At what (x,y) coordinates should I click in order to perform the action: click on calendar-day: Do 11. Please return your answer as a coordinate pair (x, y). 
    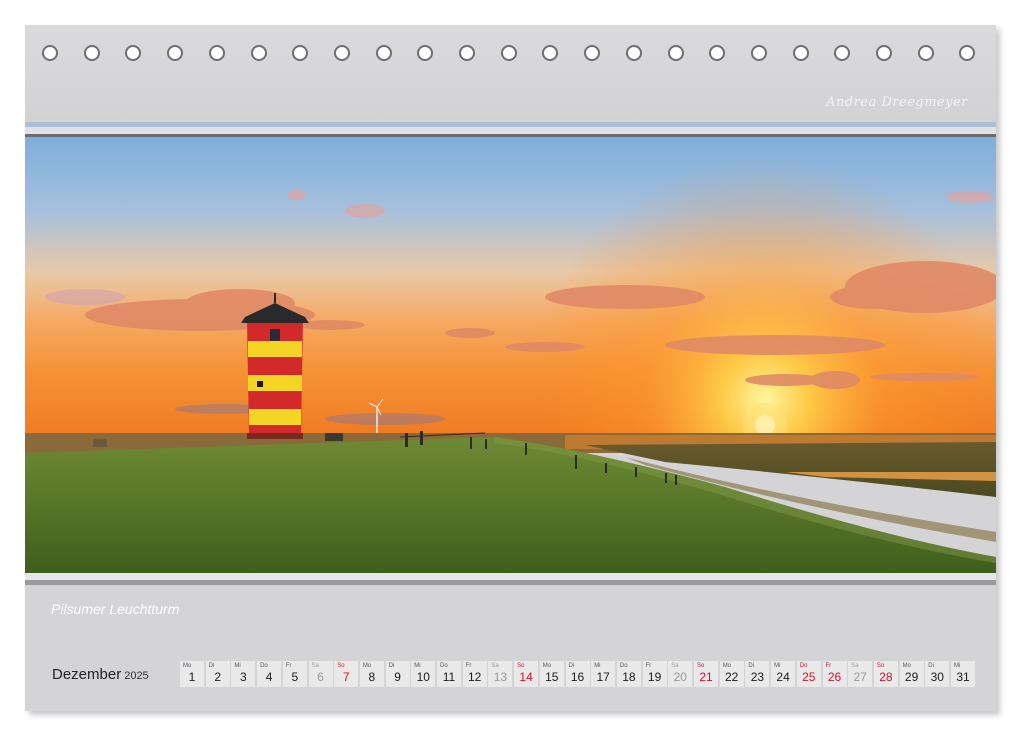
    Looking at the image, I should click on (449, 674).